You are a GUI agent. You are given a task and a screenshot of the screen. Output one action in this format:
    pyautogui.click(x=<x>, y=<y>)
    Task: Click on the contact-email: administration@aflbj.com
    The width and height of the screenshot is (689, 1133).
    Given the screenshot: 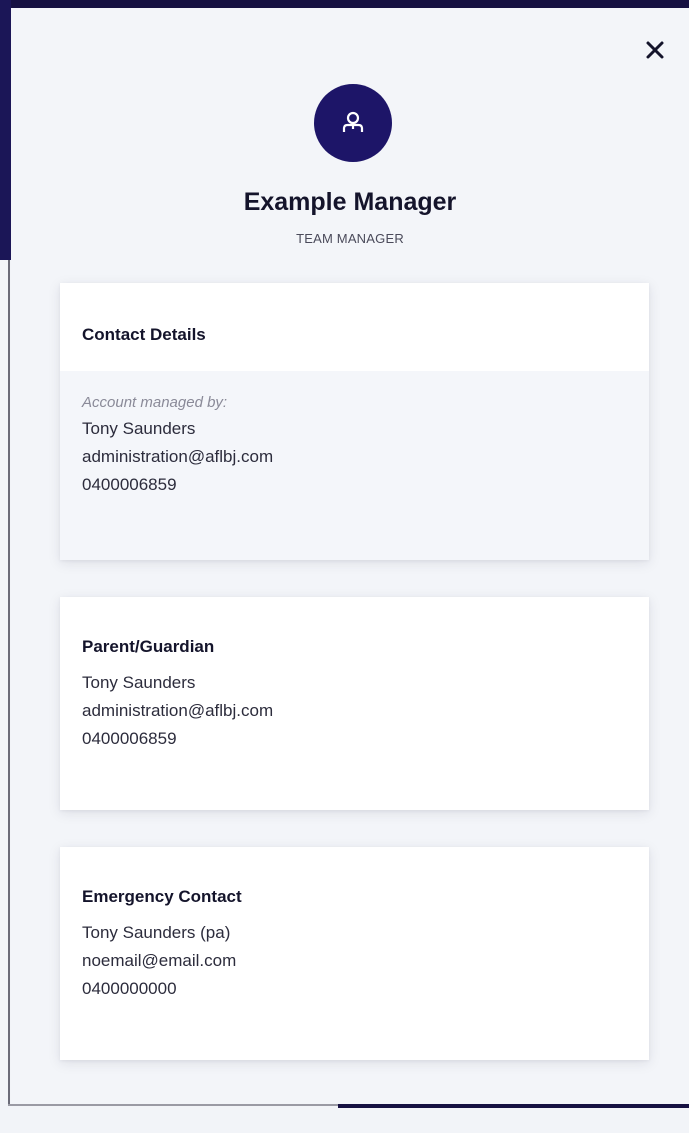 What is the action you would take?
    pyautogui.click(x=178, y=456)
    